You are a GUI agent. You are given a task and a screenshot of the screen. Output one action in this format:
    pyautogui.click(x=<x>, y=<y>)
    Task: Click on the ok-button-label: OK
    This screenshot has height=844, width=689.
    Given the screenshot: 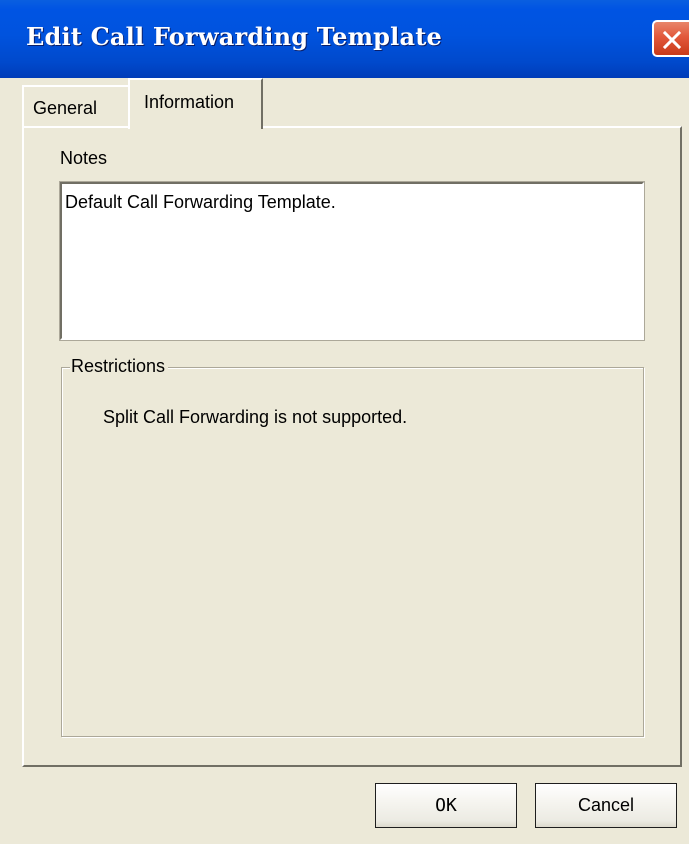 What is the action you would take?
    pyautogui.click(x=446, y=805)
    